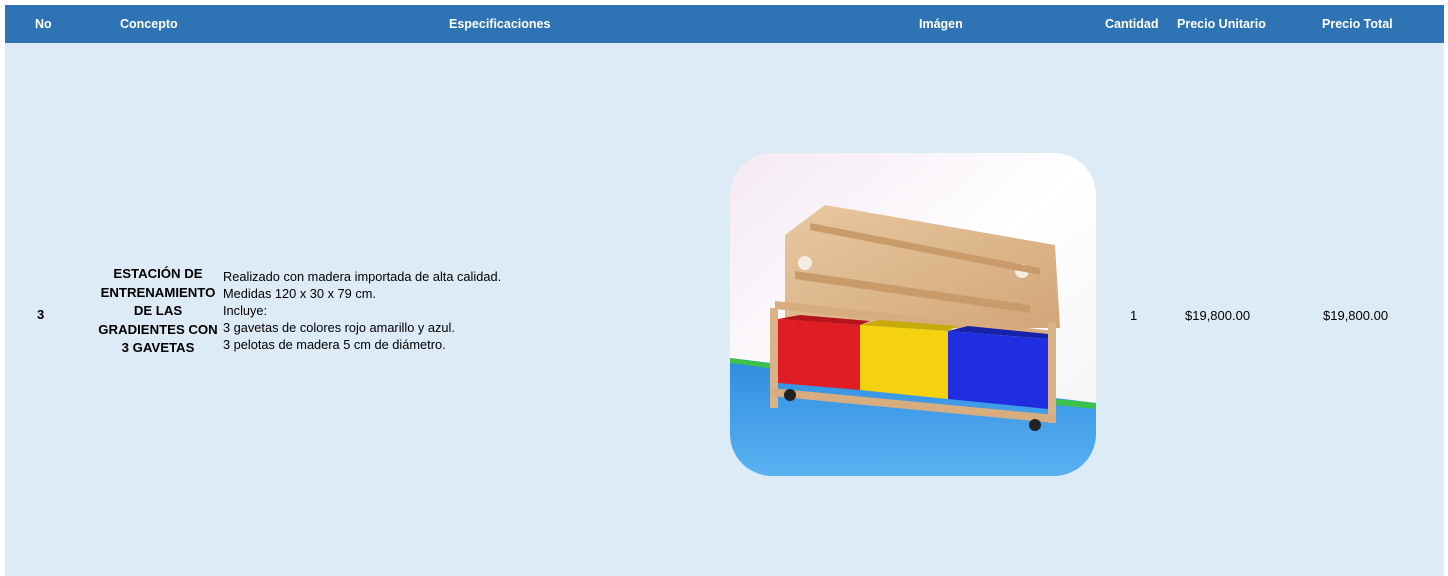 This screenshot has height=576, width=1448. I want to click on header-precio-unitario: Precio Unitario, so click(1221, 24).